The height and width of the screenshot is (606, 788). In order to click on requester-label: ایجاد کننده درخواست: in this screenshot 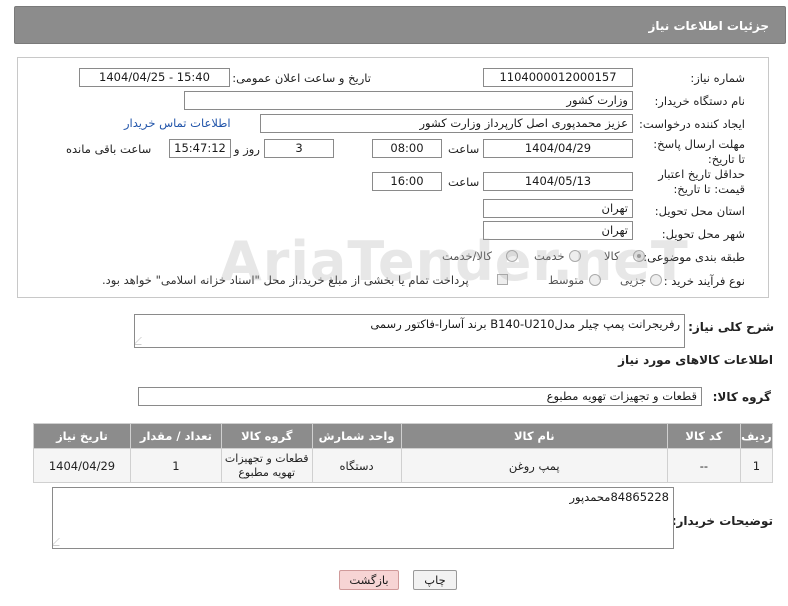, I will do `click(692, 124)`.